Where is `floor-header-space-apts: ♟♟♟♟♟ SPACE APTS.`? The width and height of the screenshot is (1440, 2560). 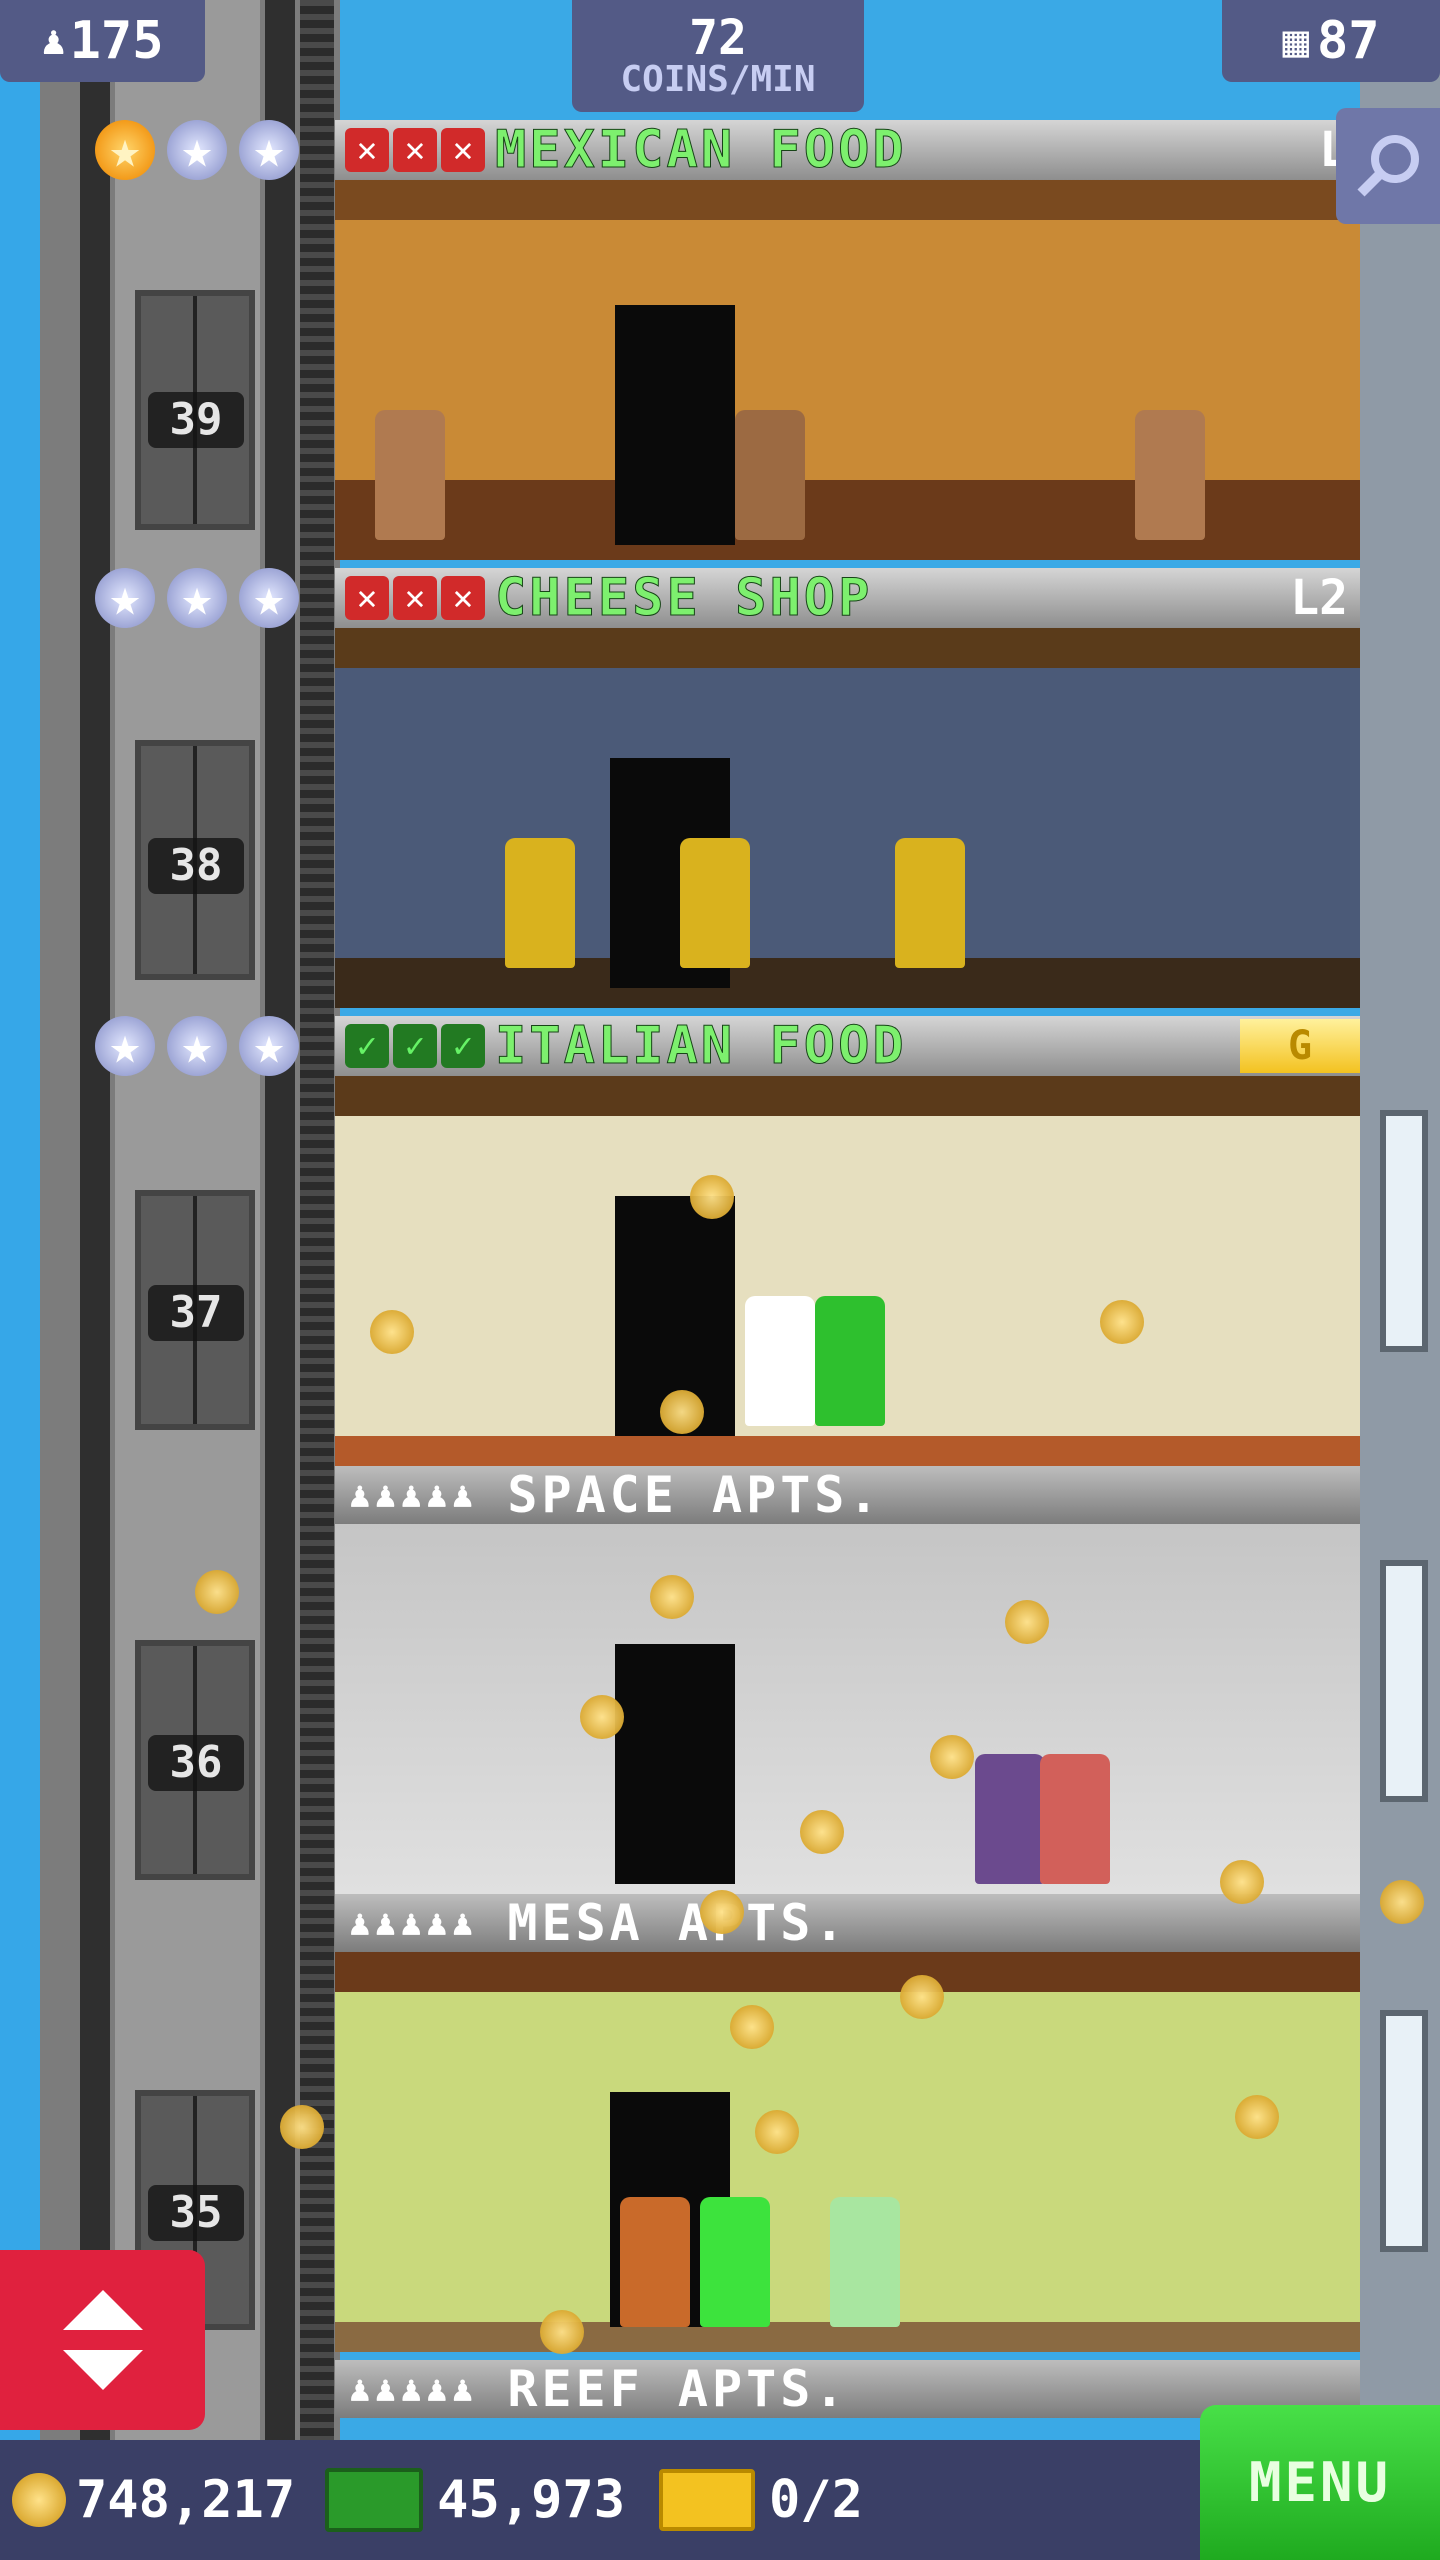
floor-header-space-apts: ♟♟♟♟♟ SPACE APTS. is located at coordinates (847, 1495).